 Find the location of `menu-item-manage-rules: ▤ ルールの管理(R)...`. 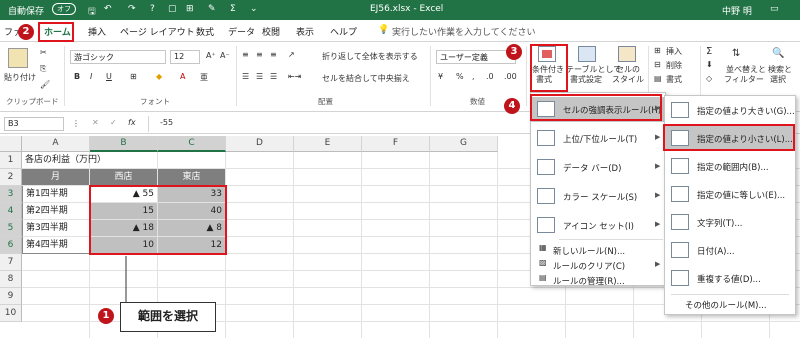

menu-item-manage-rules: ▤ ルールの管理(R)... is located at coordinates (598, 279).